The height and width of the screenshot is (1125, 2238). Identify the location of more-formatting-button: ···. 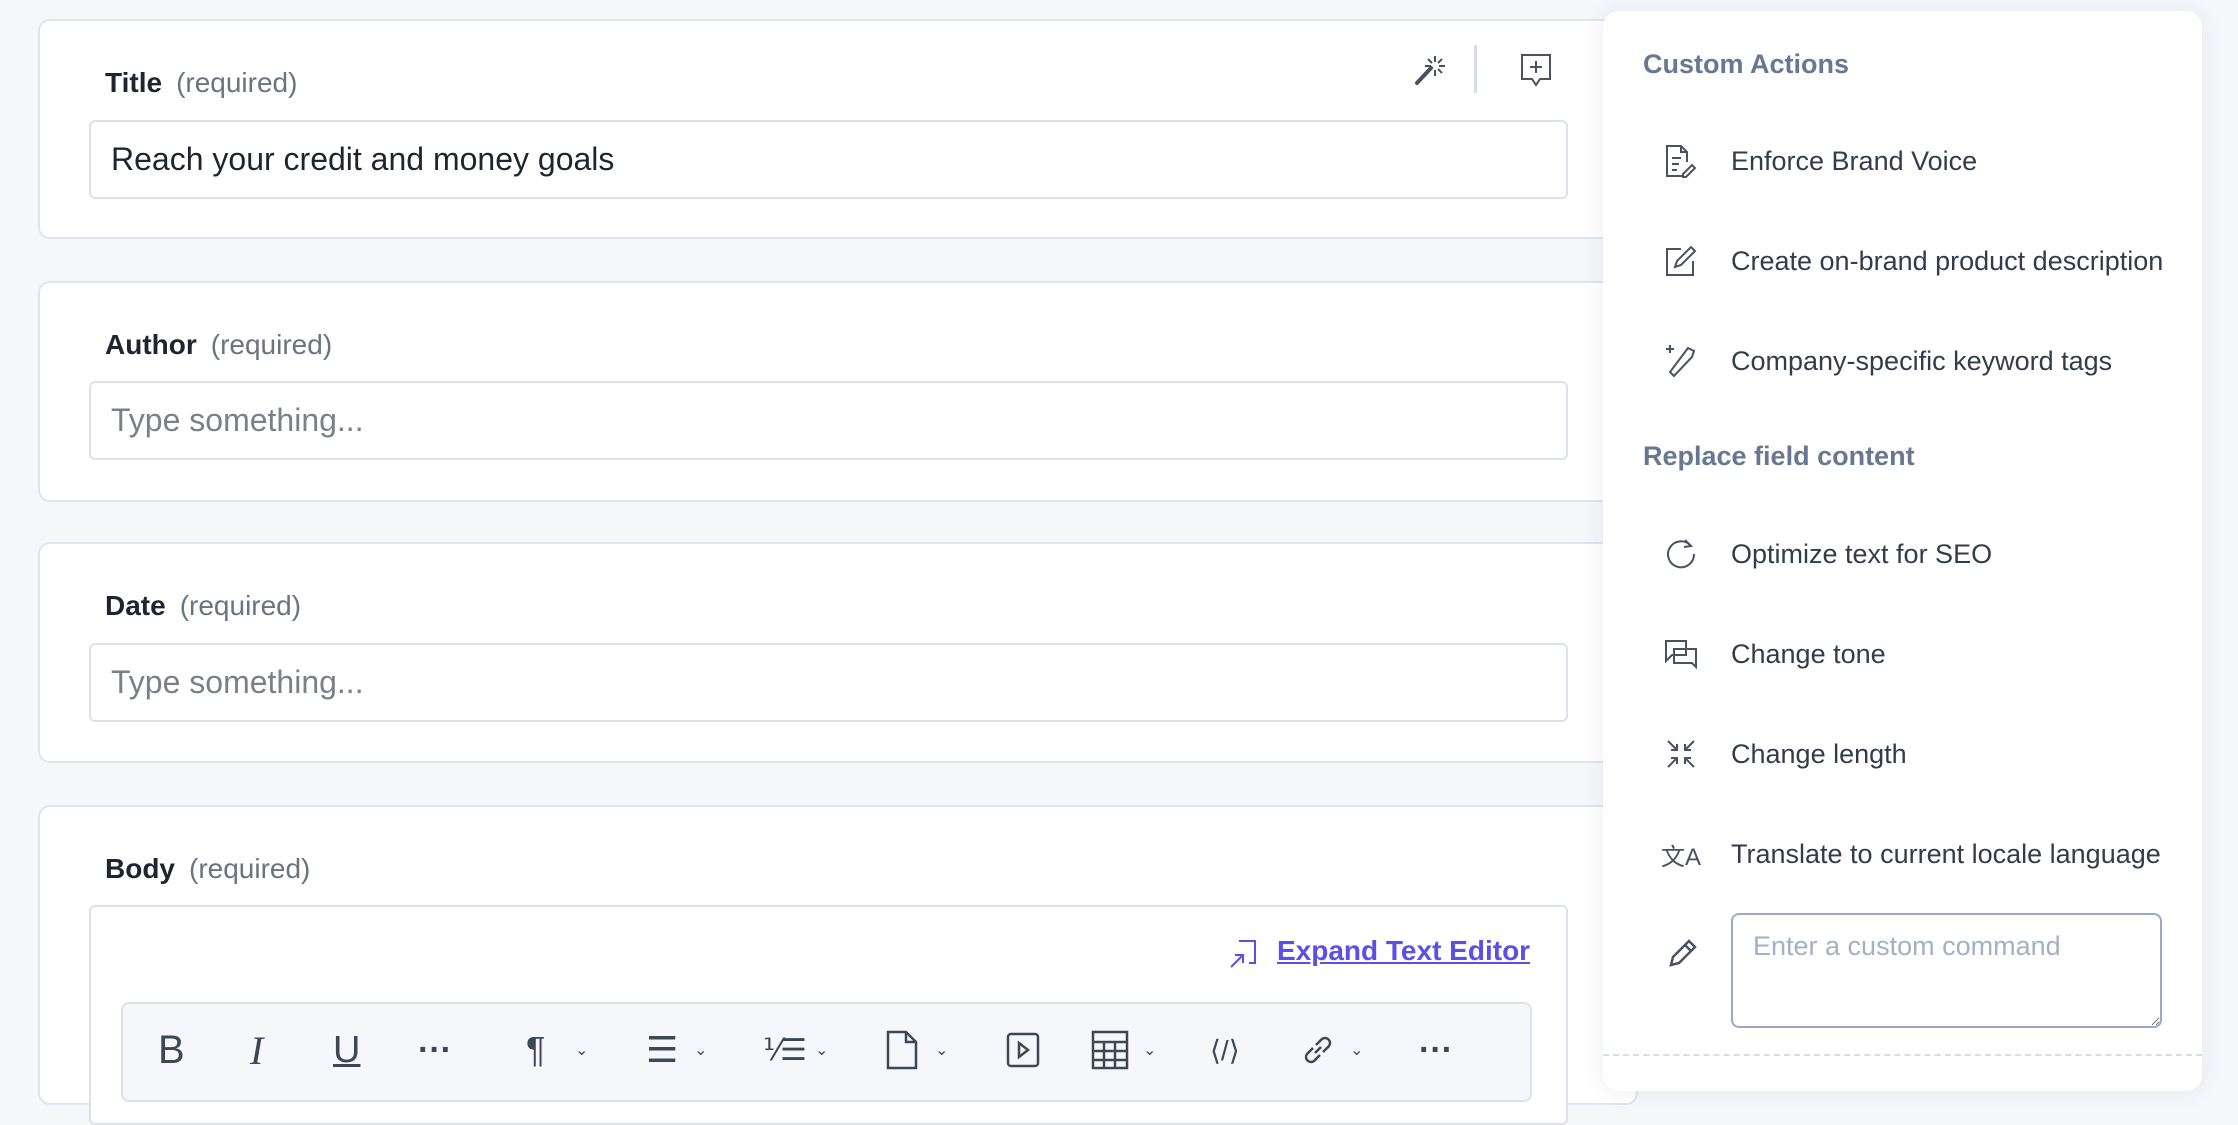
(435, 1050).